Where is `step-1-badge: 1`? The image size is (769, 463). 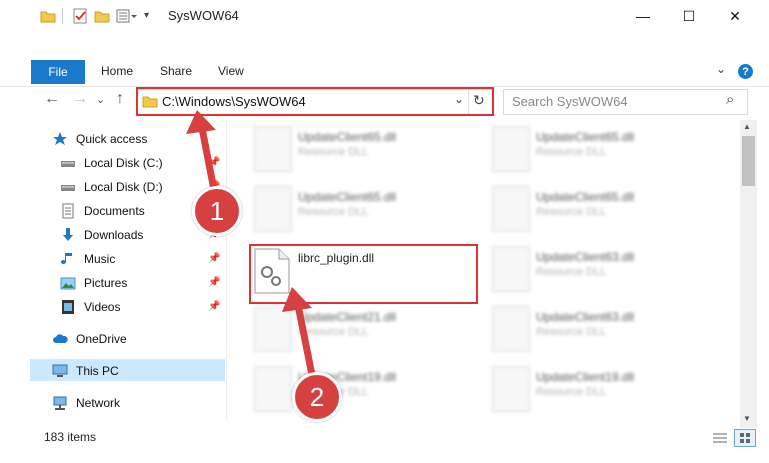
step-1-badge: 1 is located at coordinates (217, 211).